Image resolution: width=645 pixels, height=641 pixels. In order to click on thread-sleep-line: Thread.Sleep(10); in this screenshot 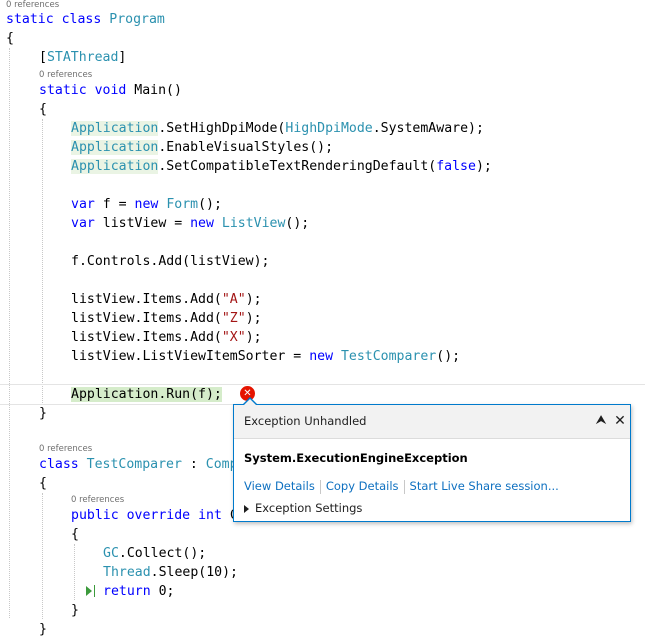, I will do `click(170, 572)`.